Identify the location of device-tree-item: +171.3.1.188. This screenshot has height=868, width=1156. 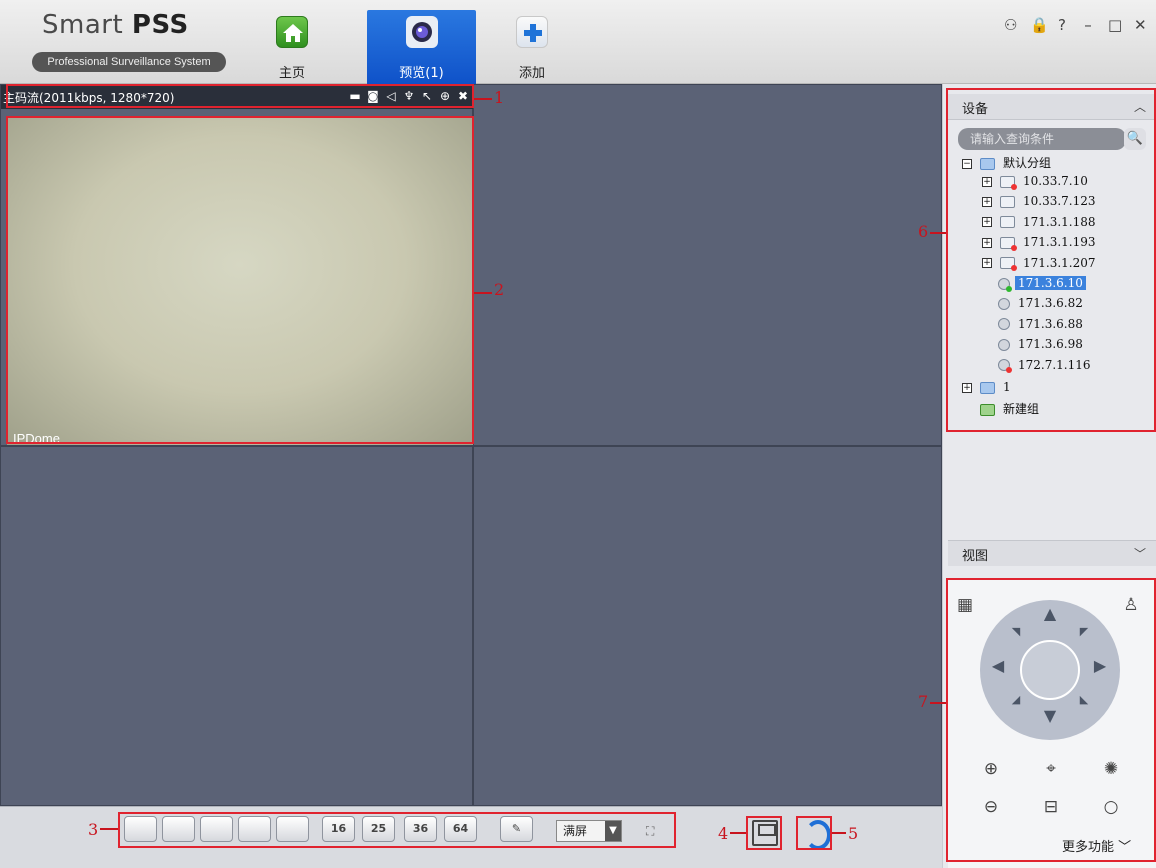
(1040, 224).